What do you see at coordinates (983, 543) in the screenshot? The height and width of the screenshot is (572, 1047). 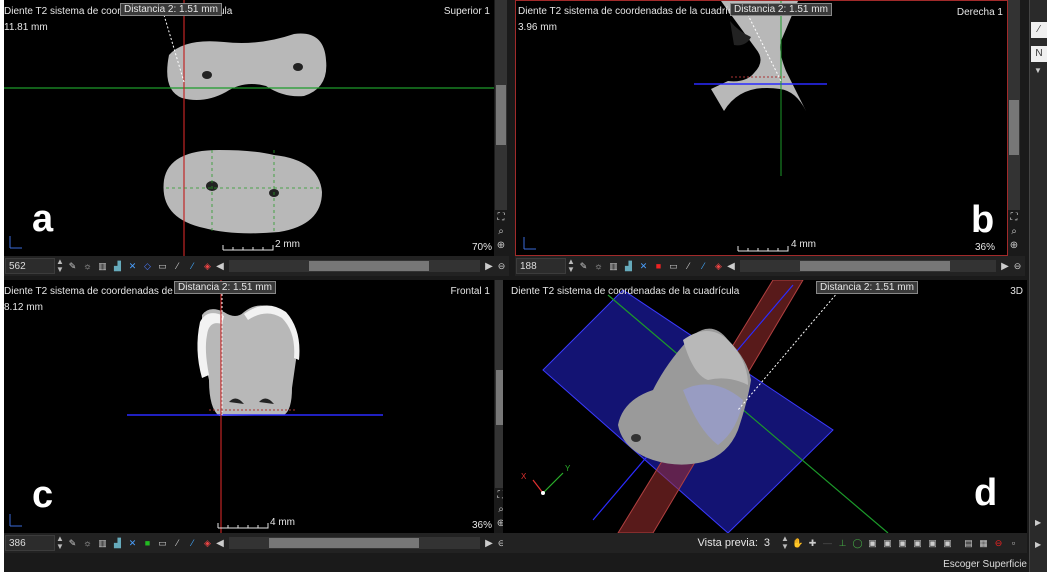 I see `grid-icon: ▦` at bounding box center [983, 543].